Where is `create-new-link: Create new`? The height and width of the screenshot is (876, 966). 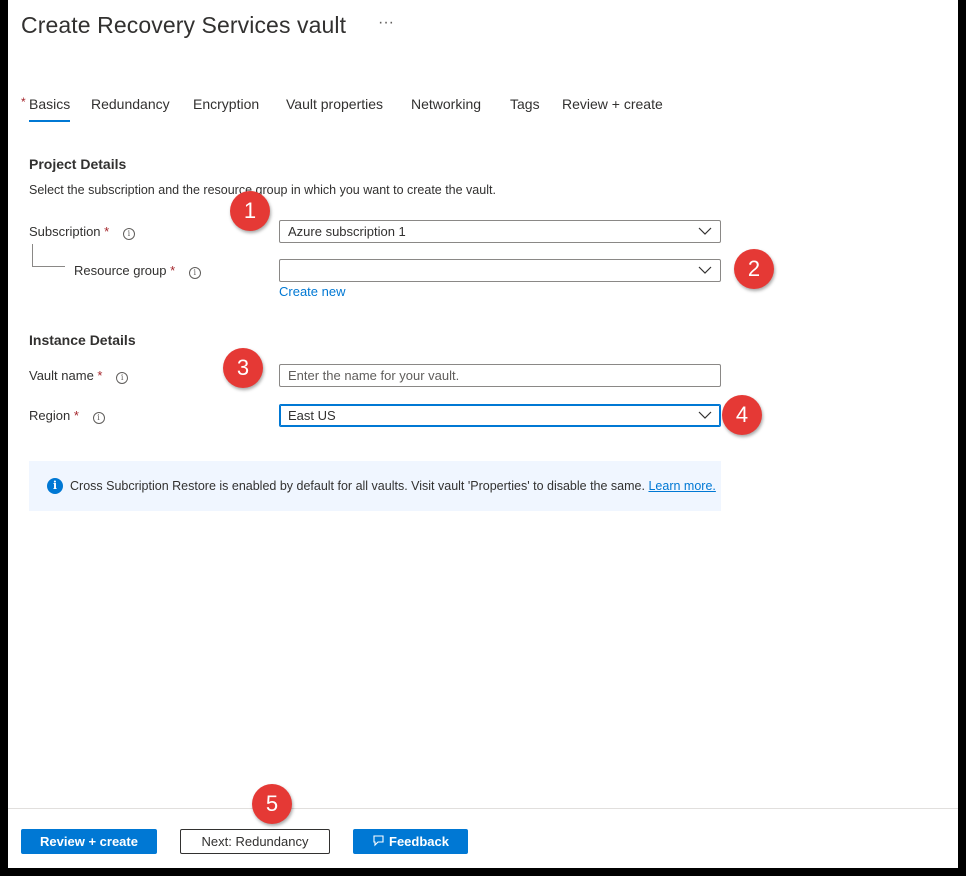 create-new-link: Create new is located at coordinates (312, 291).